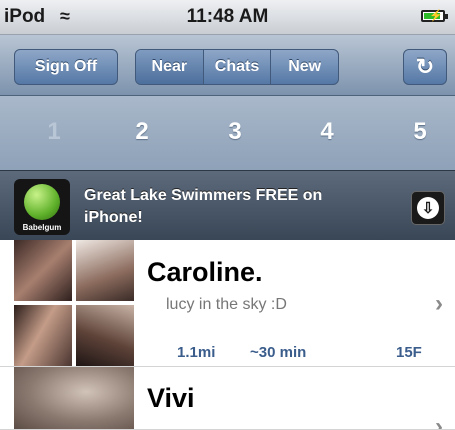 The width and height of the screenshot is (455, 430). Describe the element at coordinates (170, 67) in the screenshot. I see `segment-near: Near` at that location.